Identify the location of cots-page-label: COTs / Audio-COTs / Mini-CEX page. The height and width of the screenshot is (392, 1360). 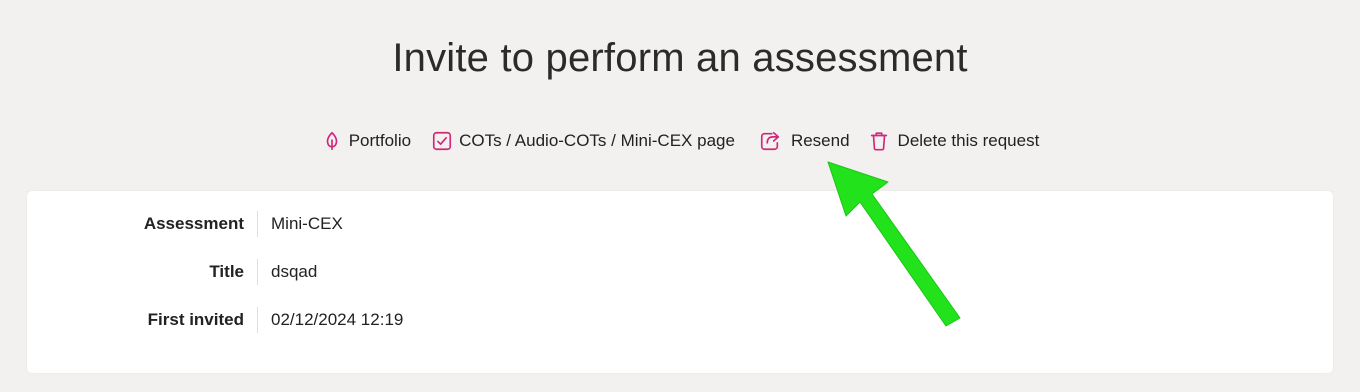
(597, 140).